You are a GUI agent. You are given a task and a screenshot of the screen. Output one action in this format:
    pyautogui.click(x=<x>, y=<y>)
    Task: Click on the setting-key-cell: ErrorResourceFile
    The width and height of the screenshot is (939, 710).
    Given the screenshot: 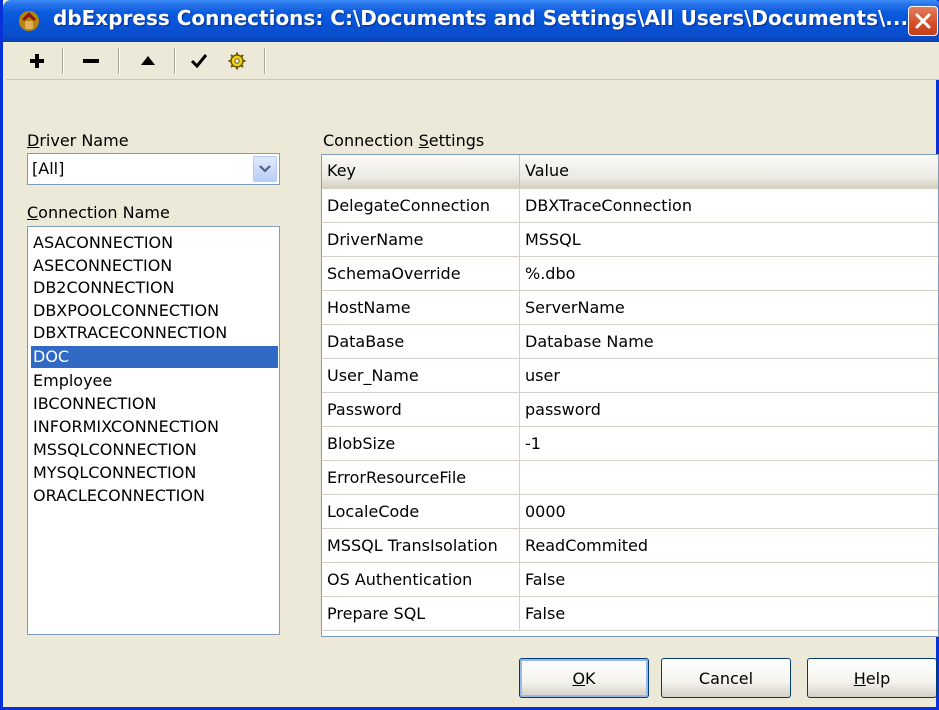 What is the action you would take?
    pyautogui.click(x=421, y=478)
    